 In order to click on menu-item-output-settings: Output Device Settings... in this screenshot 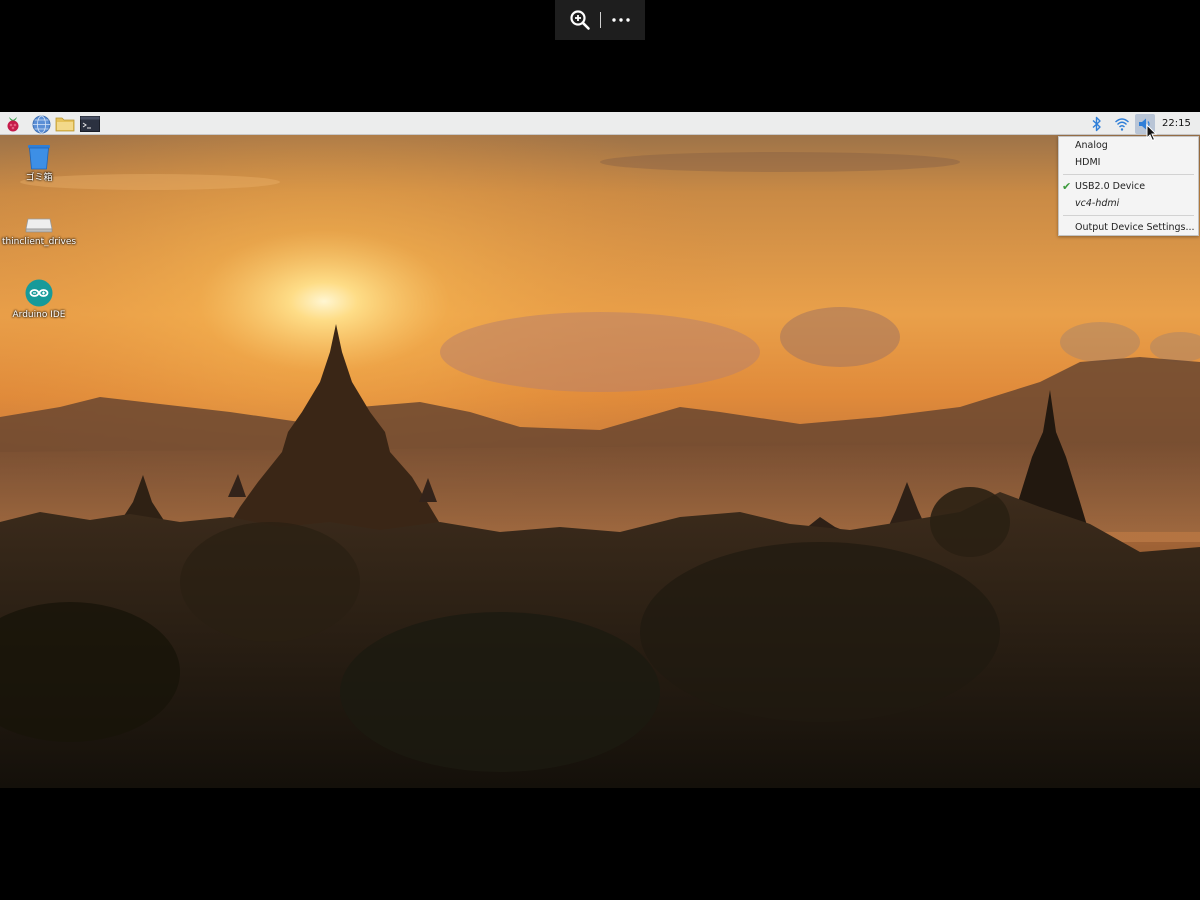, I will do `click(1128, 227)`.